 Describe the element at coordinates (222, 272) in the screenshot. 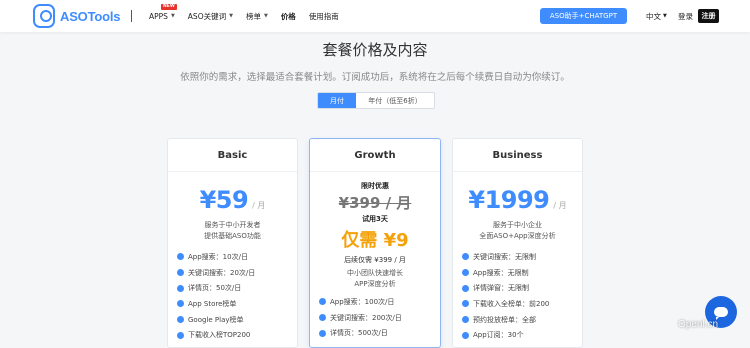

I see `feature-text: 关键词搜索：20次/日` at that location.